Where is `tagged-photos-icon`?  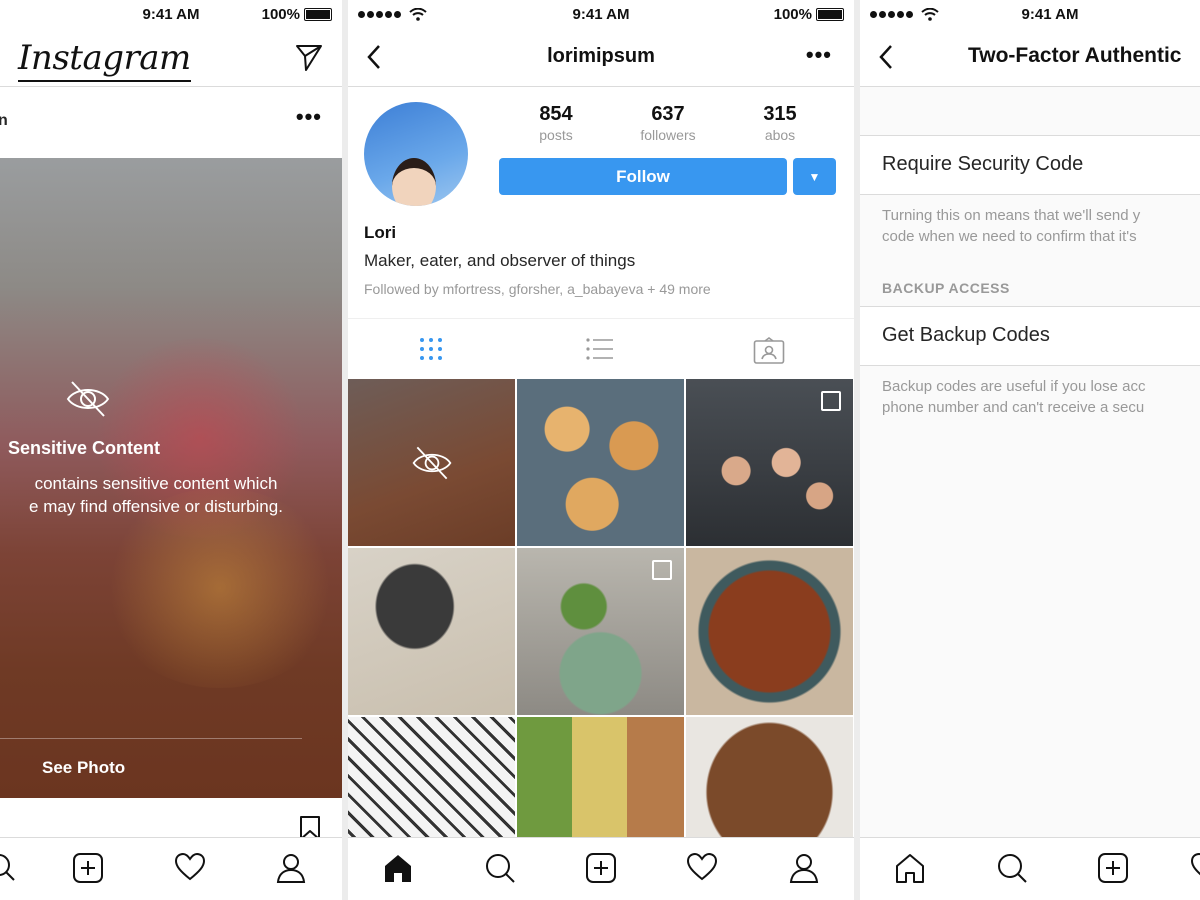 tagged-photos-icon is located at coordinates (769, 351).